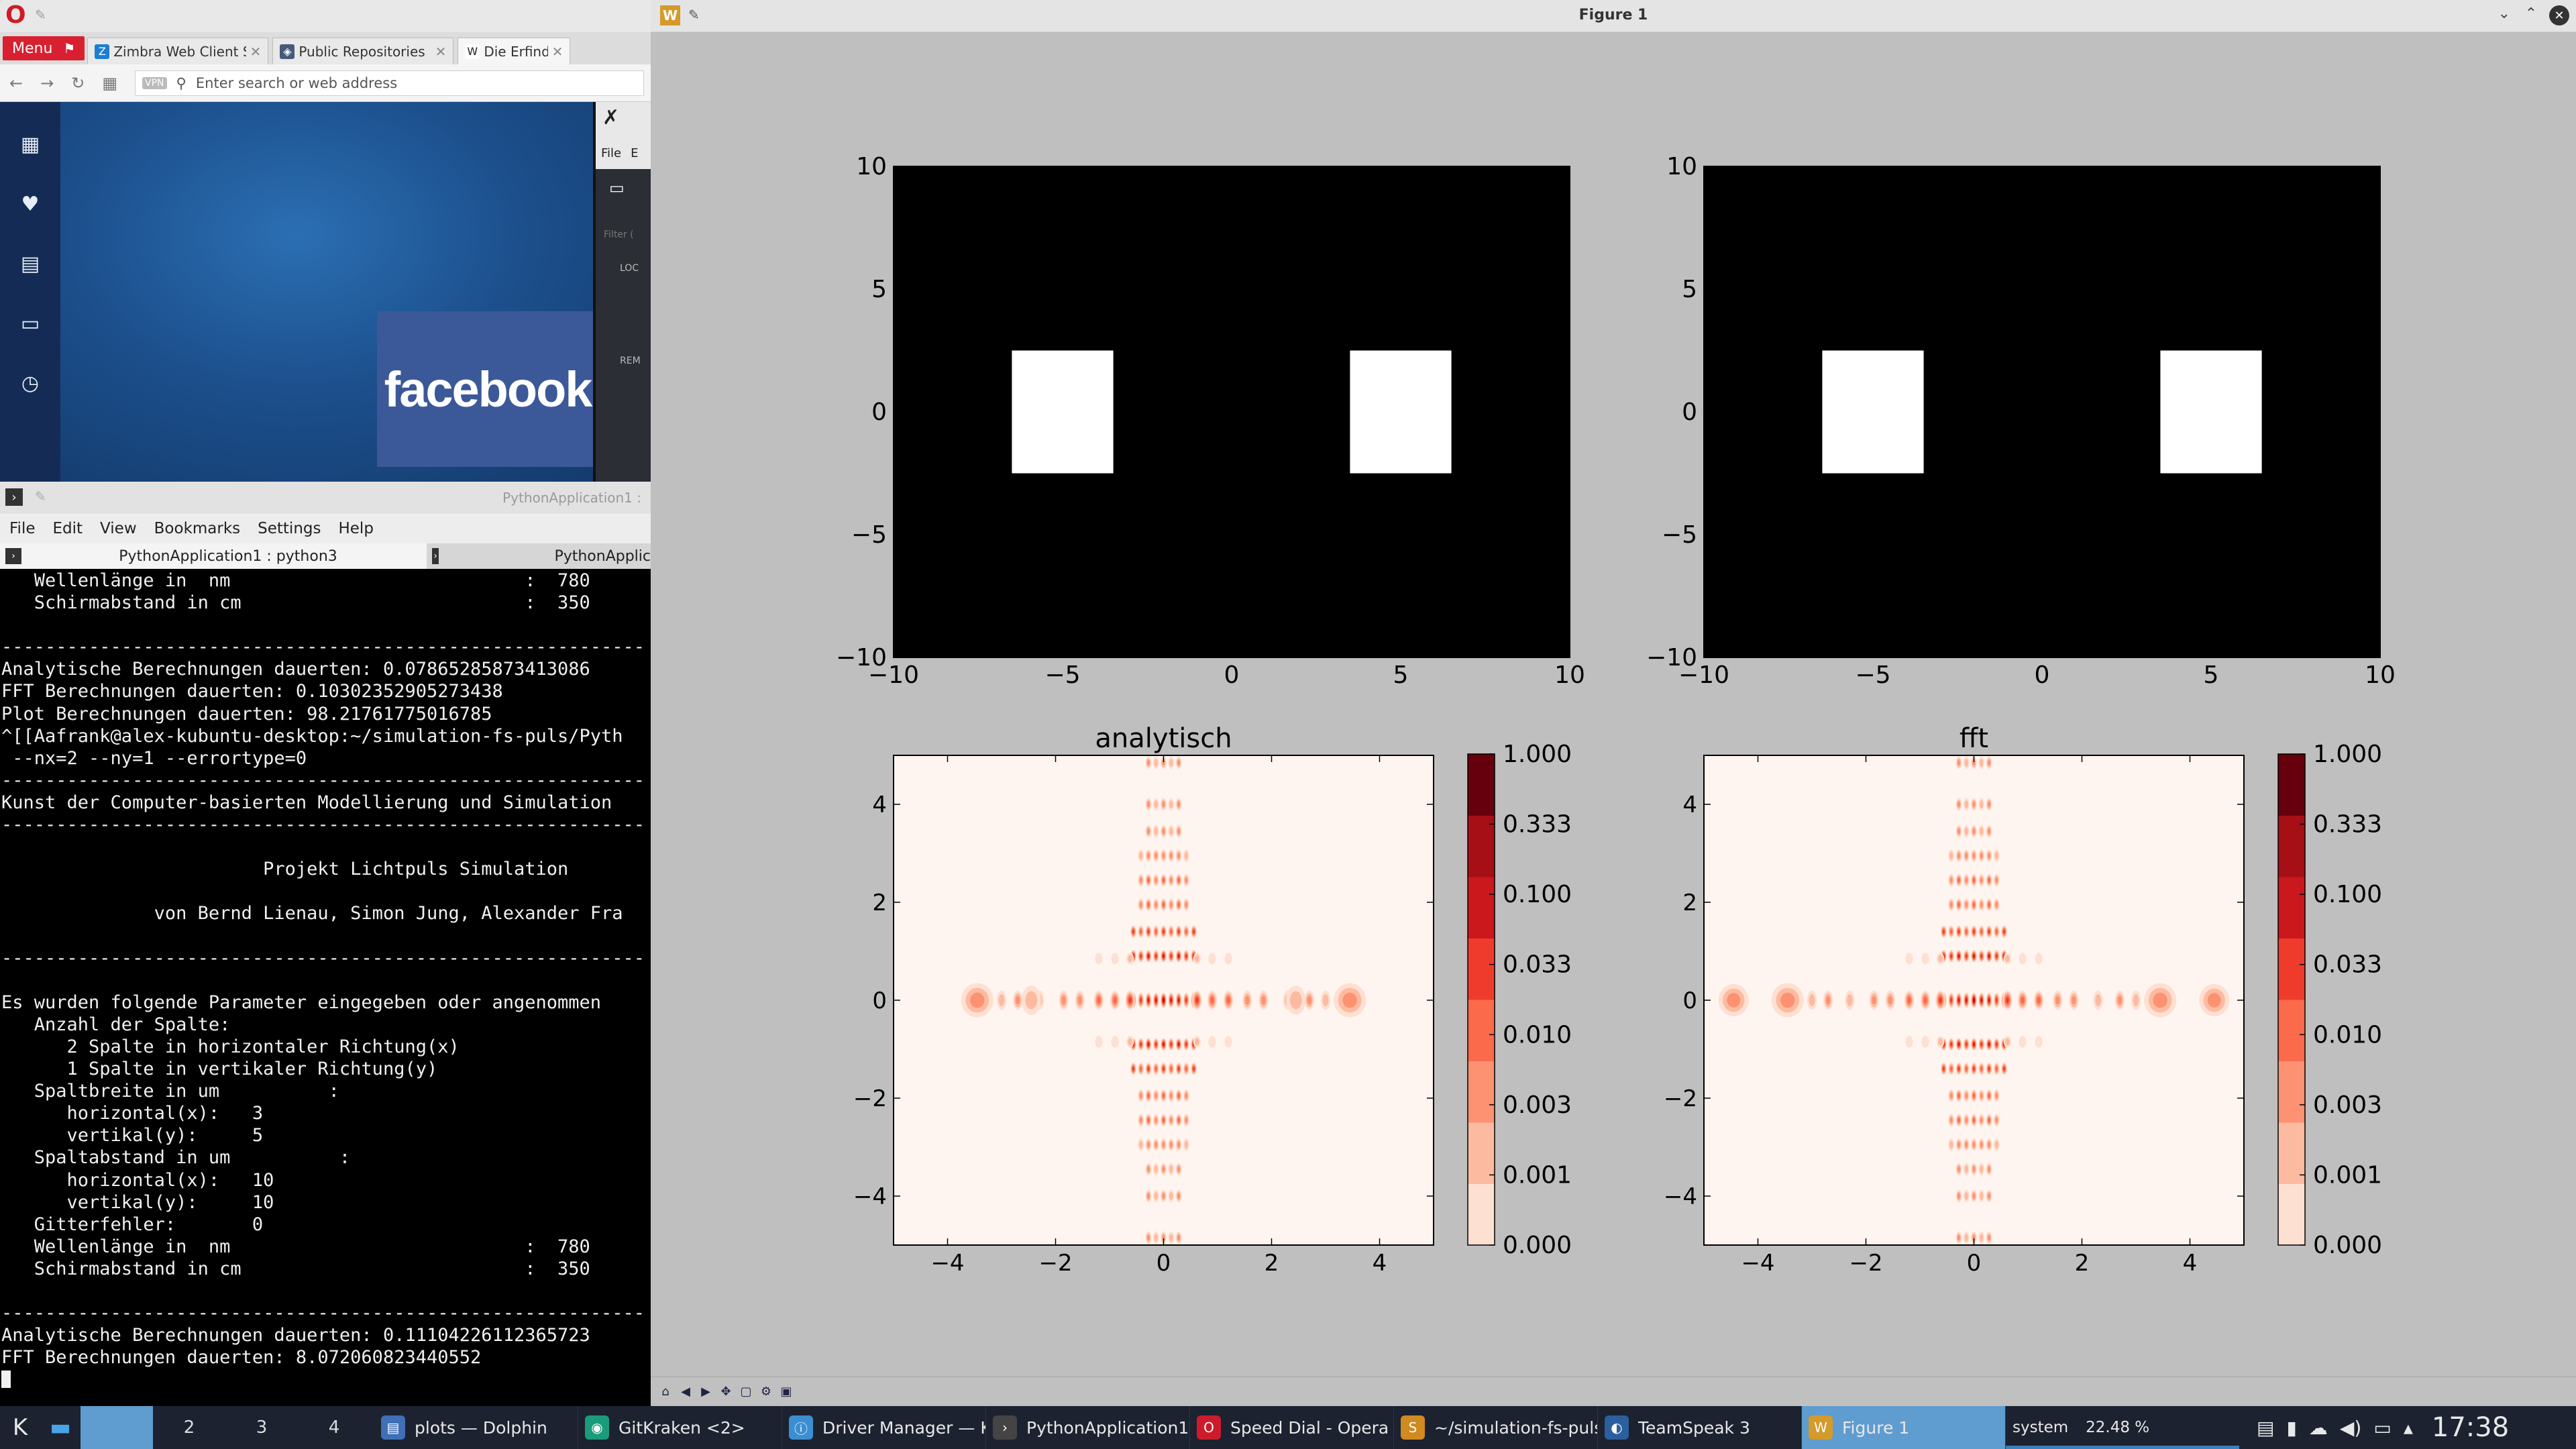  I want to click on konsole-titlebar: › ✎ PythonApplication1 :, so click(325, 498).